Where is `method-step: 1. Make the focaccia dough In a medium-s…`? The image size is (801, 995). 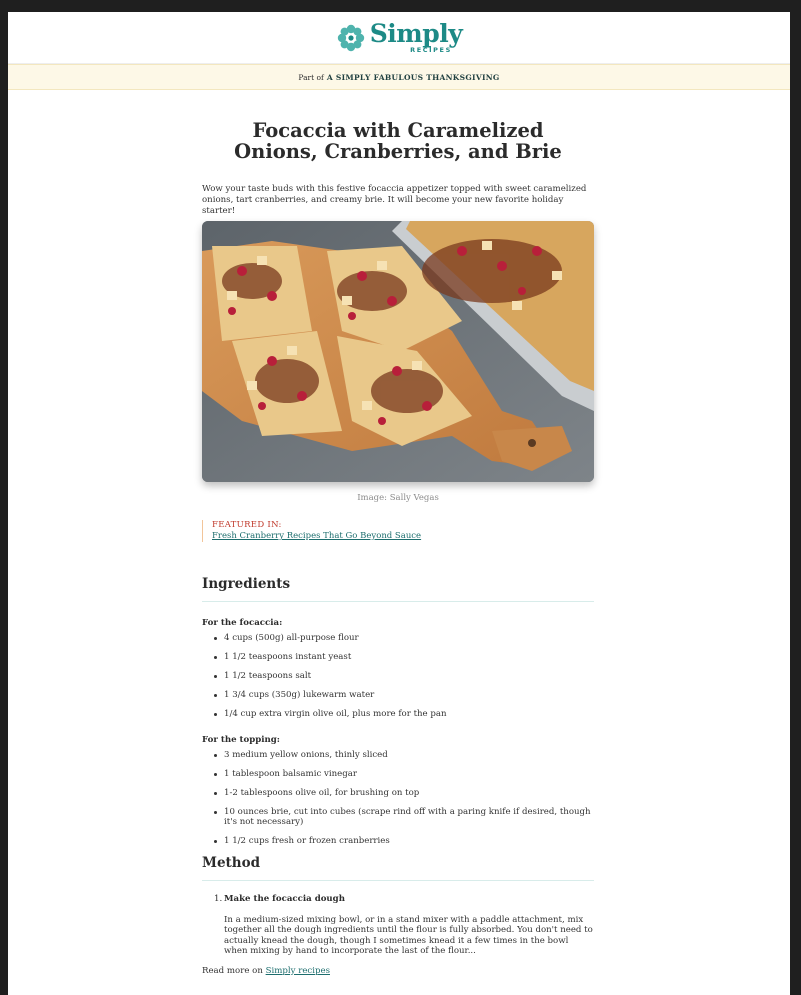 method-step: 1. Make the focaccia dough In a medium-s… is located at coordinates (398, 925).